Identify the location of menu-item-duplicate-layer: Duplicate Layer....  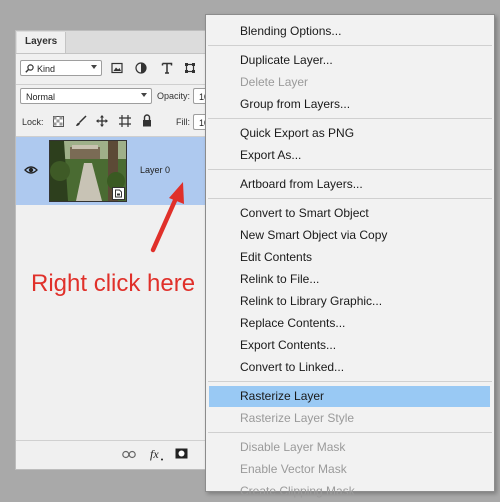
(349, 60).